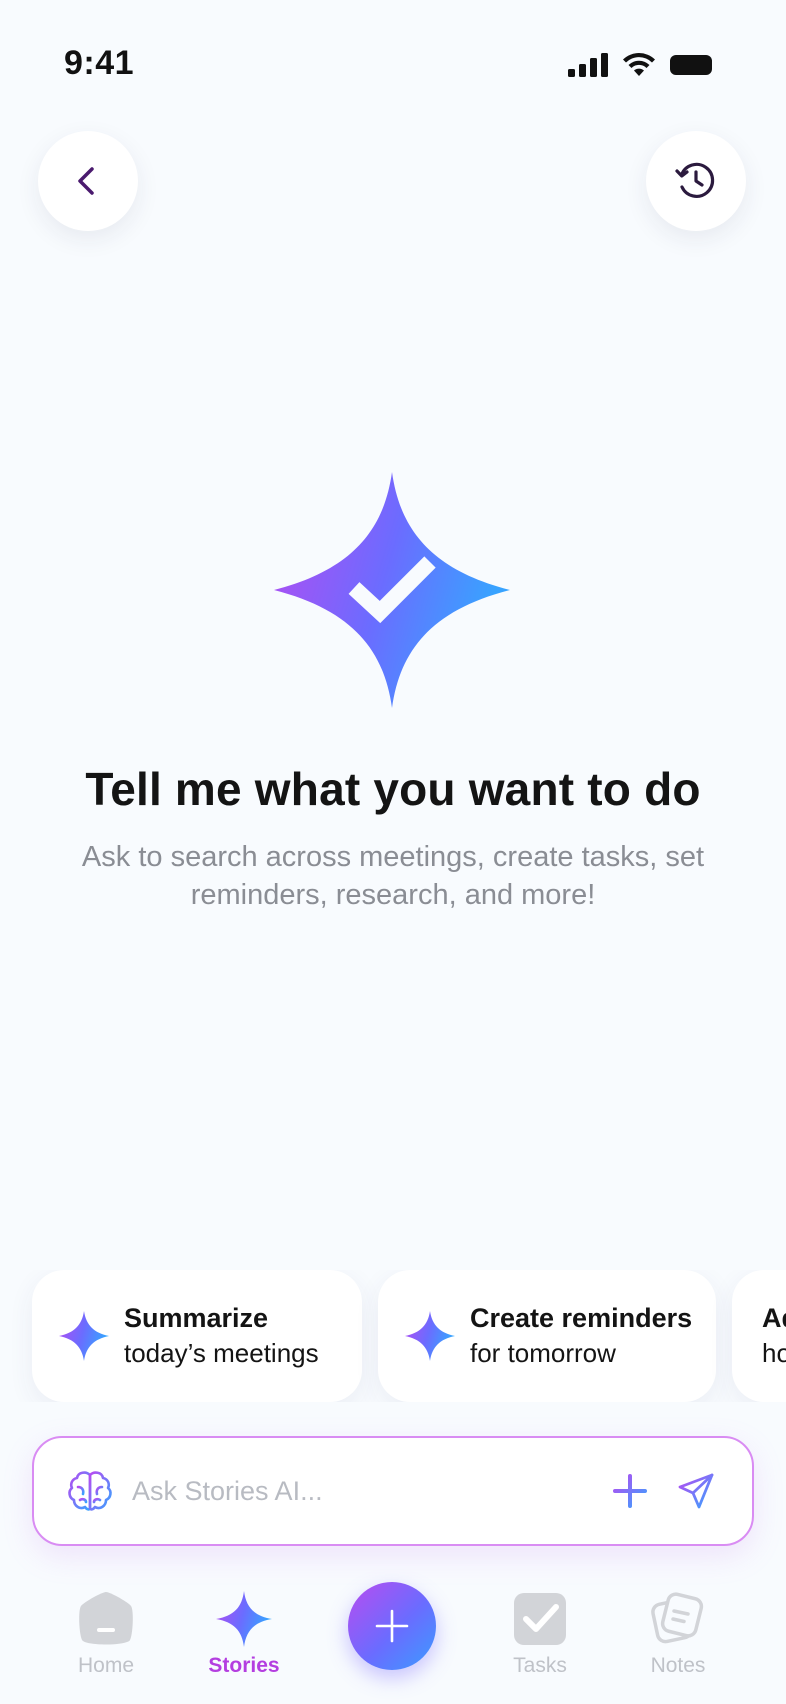 This screenshot has width=786, height=1704. I want to click on ask-input, so click(371, 1491).